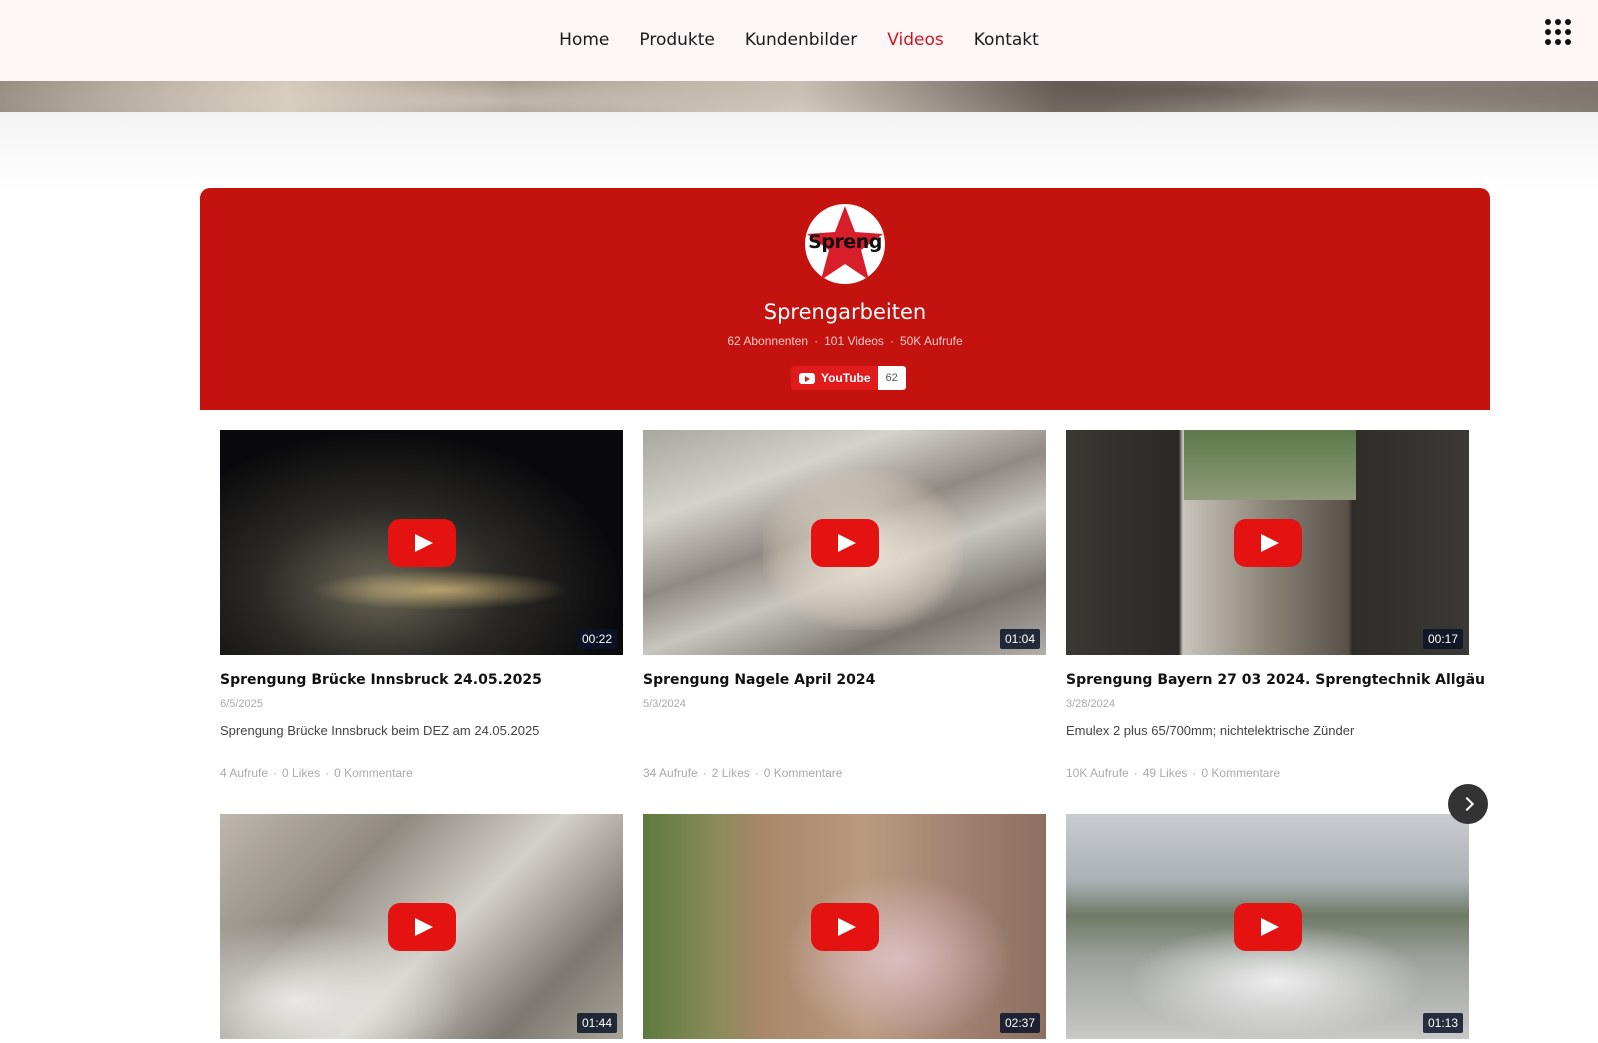 The height and width of the screenshot is (1043, 1598). I want to click on video-count: 101 Videos, so click(854, 341).